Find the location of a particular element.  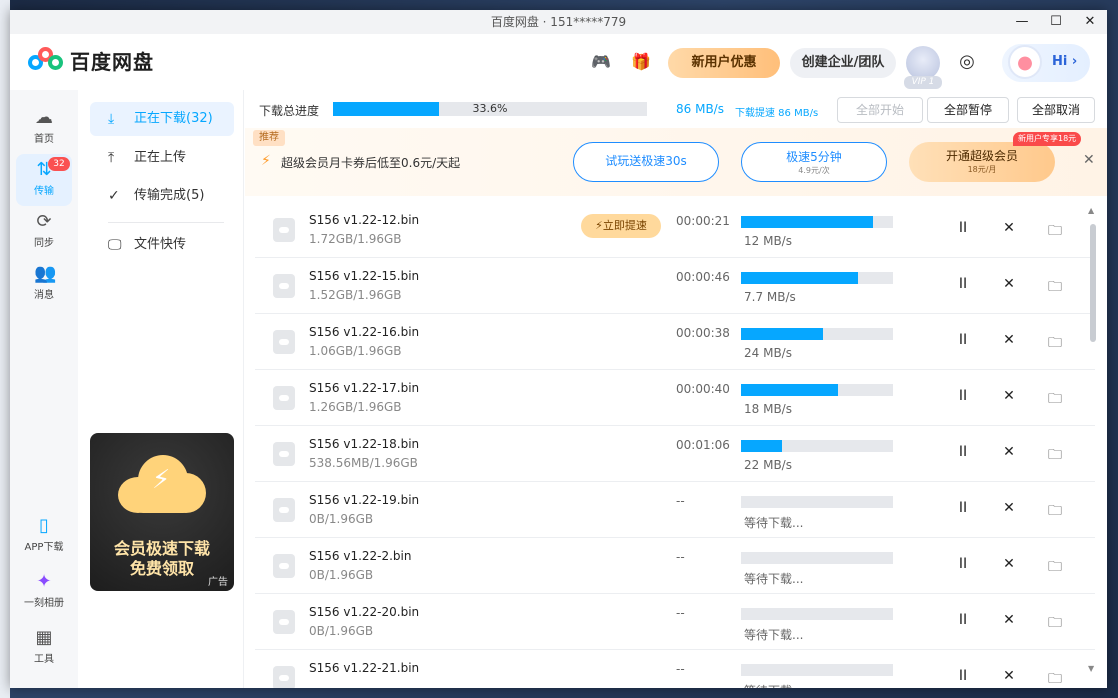

side-item-downloading: ⤓ 正在下载(32) is located at coordinates (162, 119).